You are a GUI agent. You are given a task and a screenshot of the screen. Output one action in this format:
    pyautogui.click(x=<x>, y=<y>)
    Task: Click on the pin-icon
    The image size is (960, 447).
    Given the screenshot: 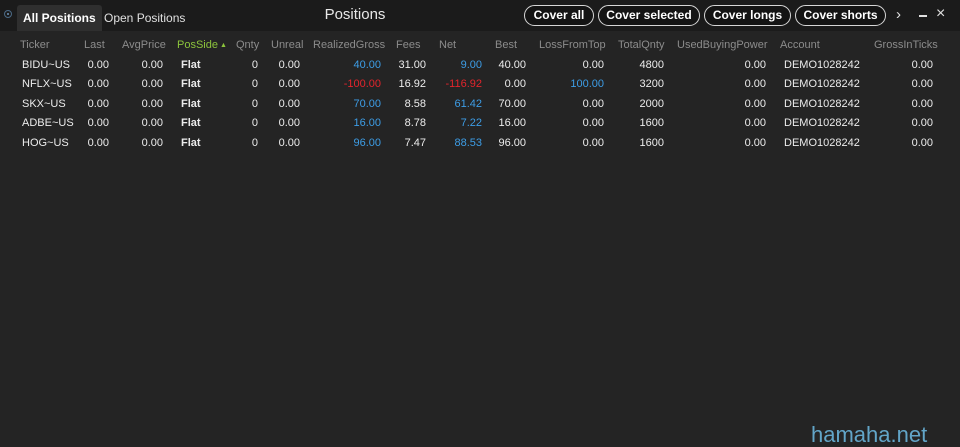 What is the action you would take?
    pyautogui.click(x=8, y=14)
    